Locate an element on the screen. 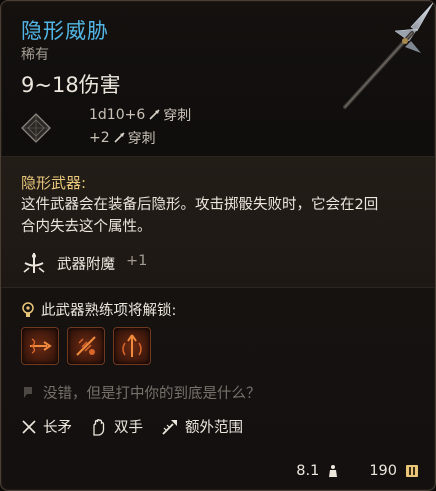 The width and height of the screenshot is (436, 491). enchantment-bonus: +1 is located at coordinates (137, 261).